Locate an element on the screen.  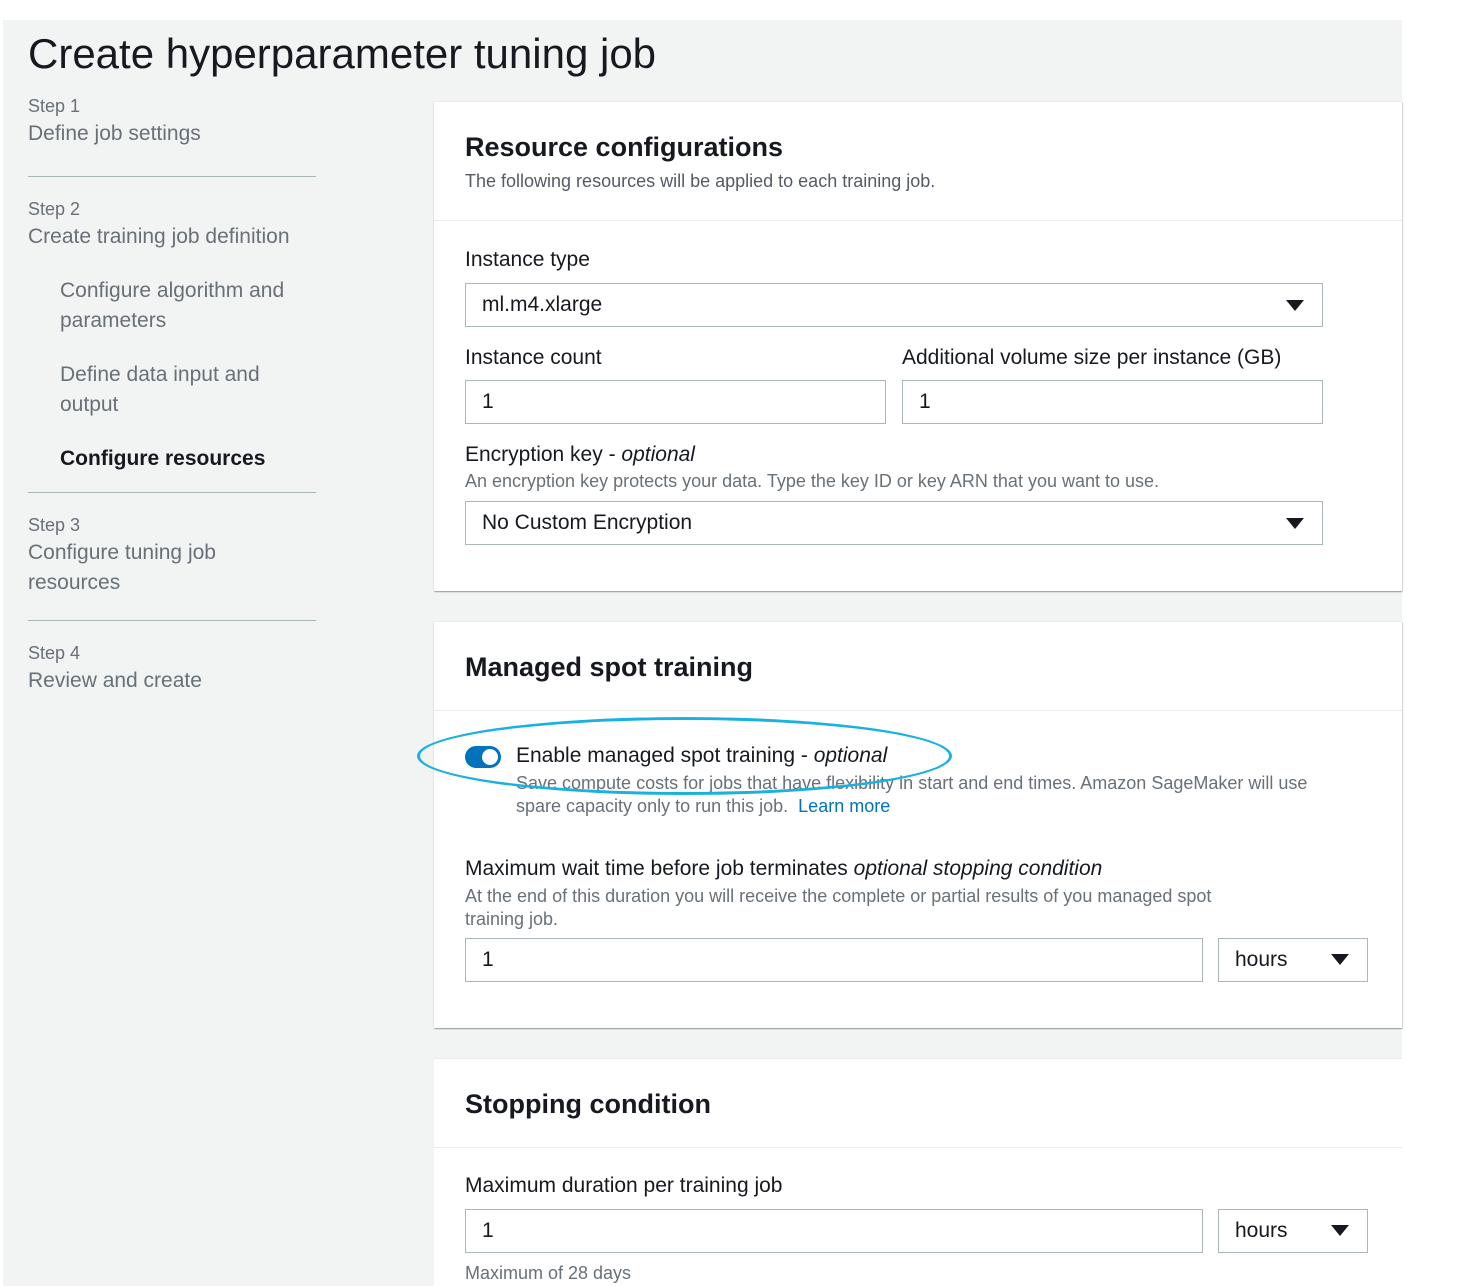
encryption-key-label-text: Encryption key - is located at coordinates (543, 454).